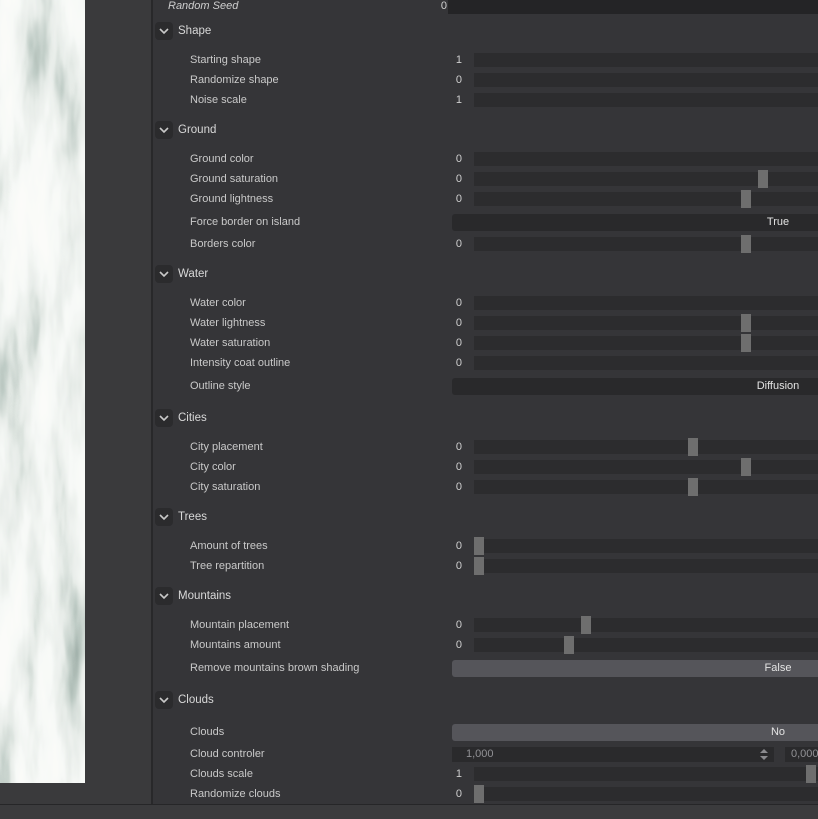  What do you see at coordinates (646, 60) in the screenshot?
I see `slider-starting-shape` at bounding box center [646, 60].